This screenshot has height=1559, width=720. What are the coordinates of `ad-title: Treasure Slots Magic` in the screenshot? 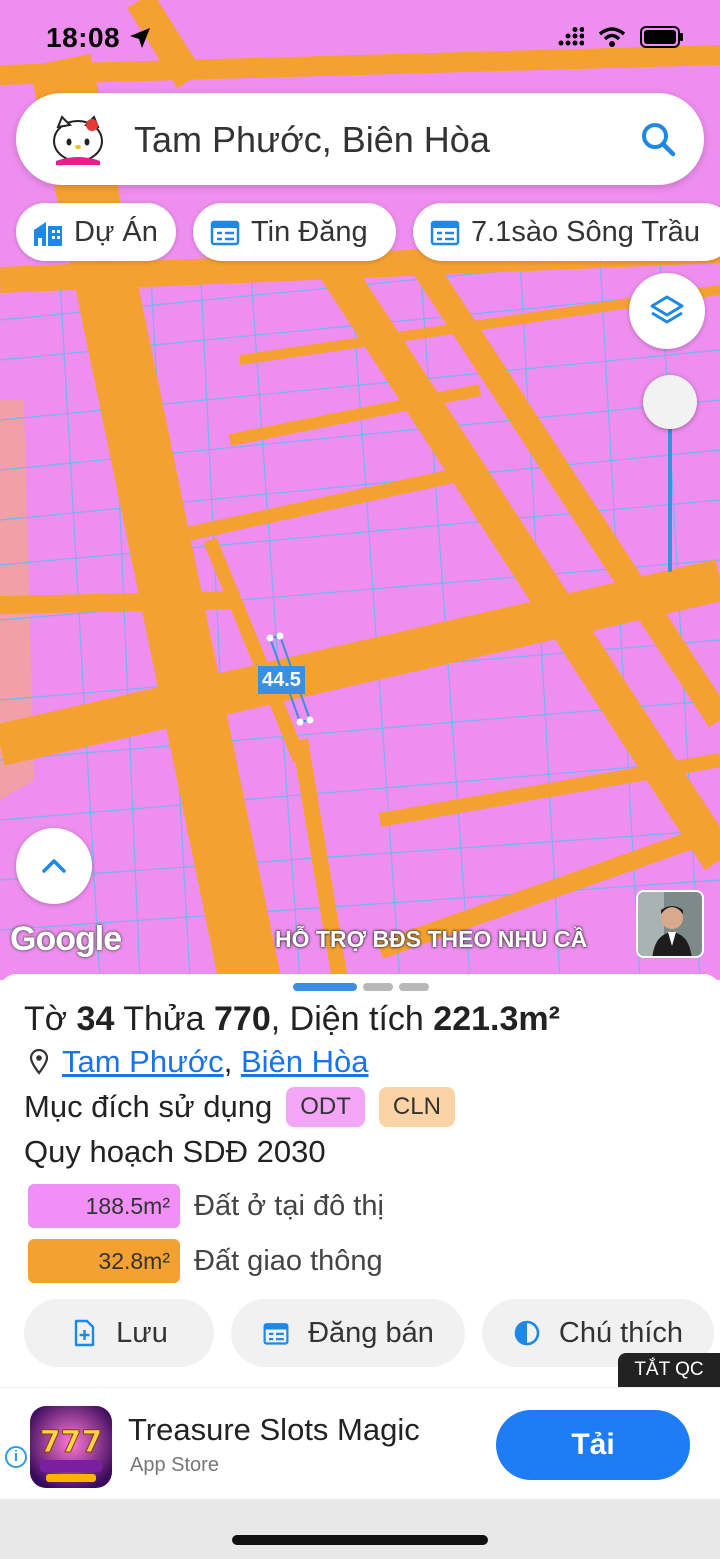 It's located at (274, 1430).